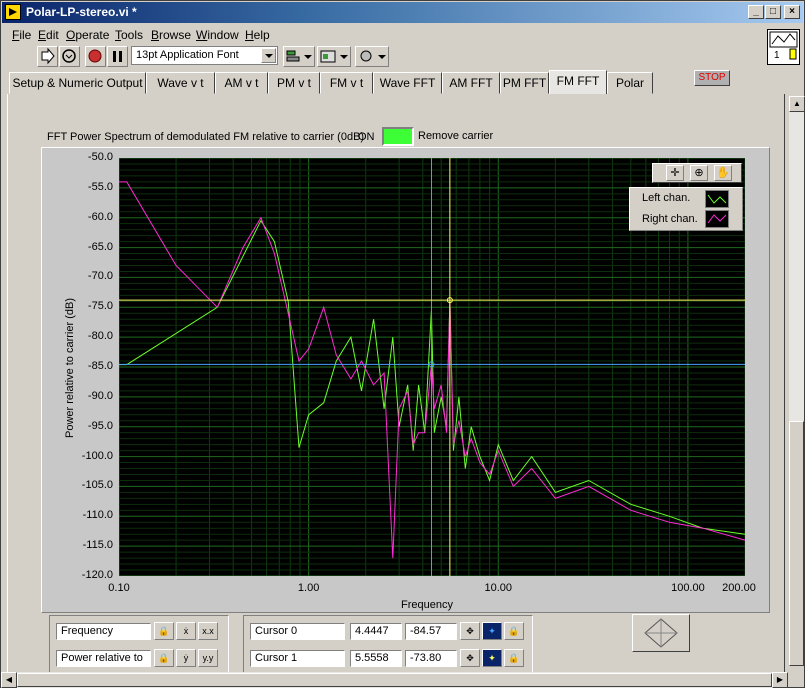 The height and width of the screenshot is (688, 805). Describe the element at coordinates (129, 35) in the screenshot. I see `menu-tools: Tools` at that location.